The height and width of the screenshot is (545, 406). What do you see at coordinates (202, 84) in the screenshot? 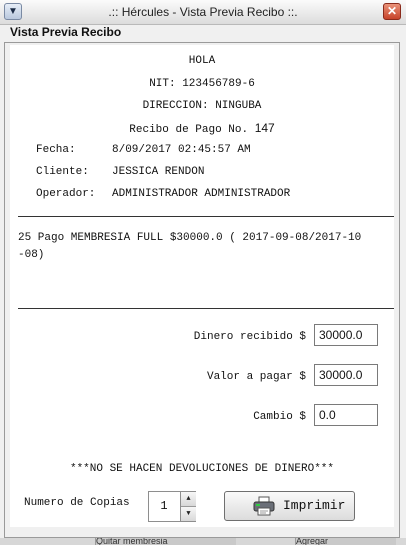
I see `receipt-nit: NIT: 123456789-6` at bounding box center [202, 84].